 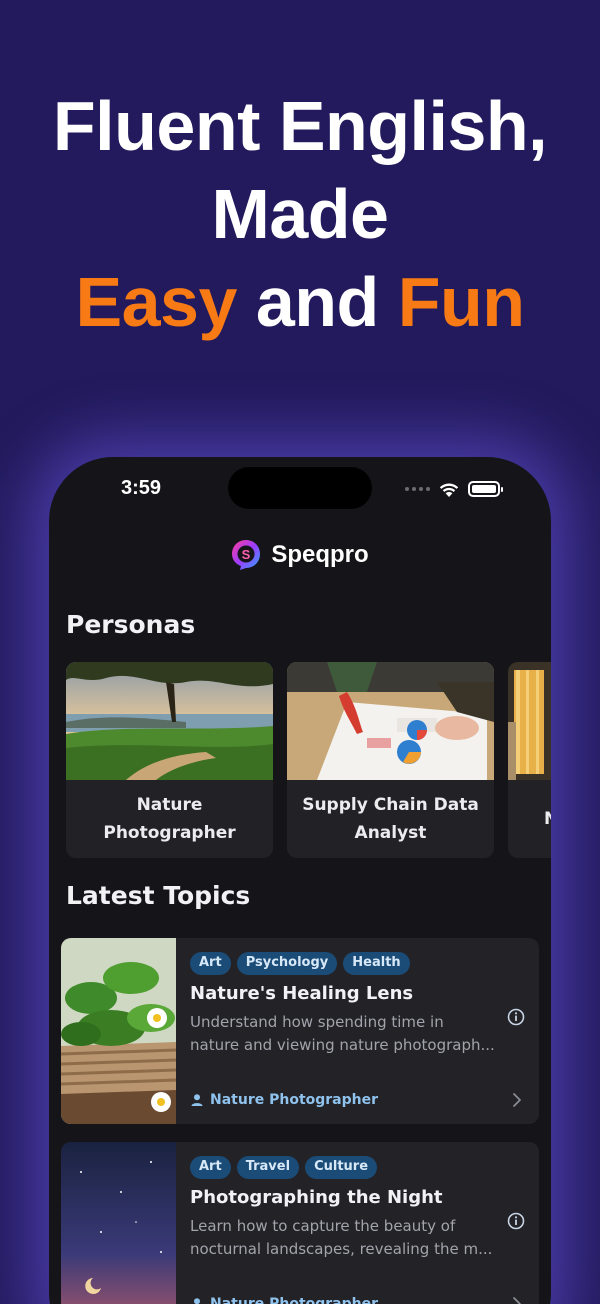 I want to click on persona-label: Nature Photographer, so click(x=169, y=819).